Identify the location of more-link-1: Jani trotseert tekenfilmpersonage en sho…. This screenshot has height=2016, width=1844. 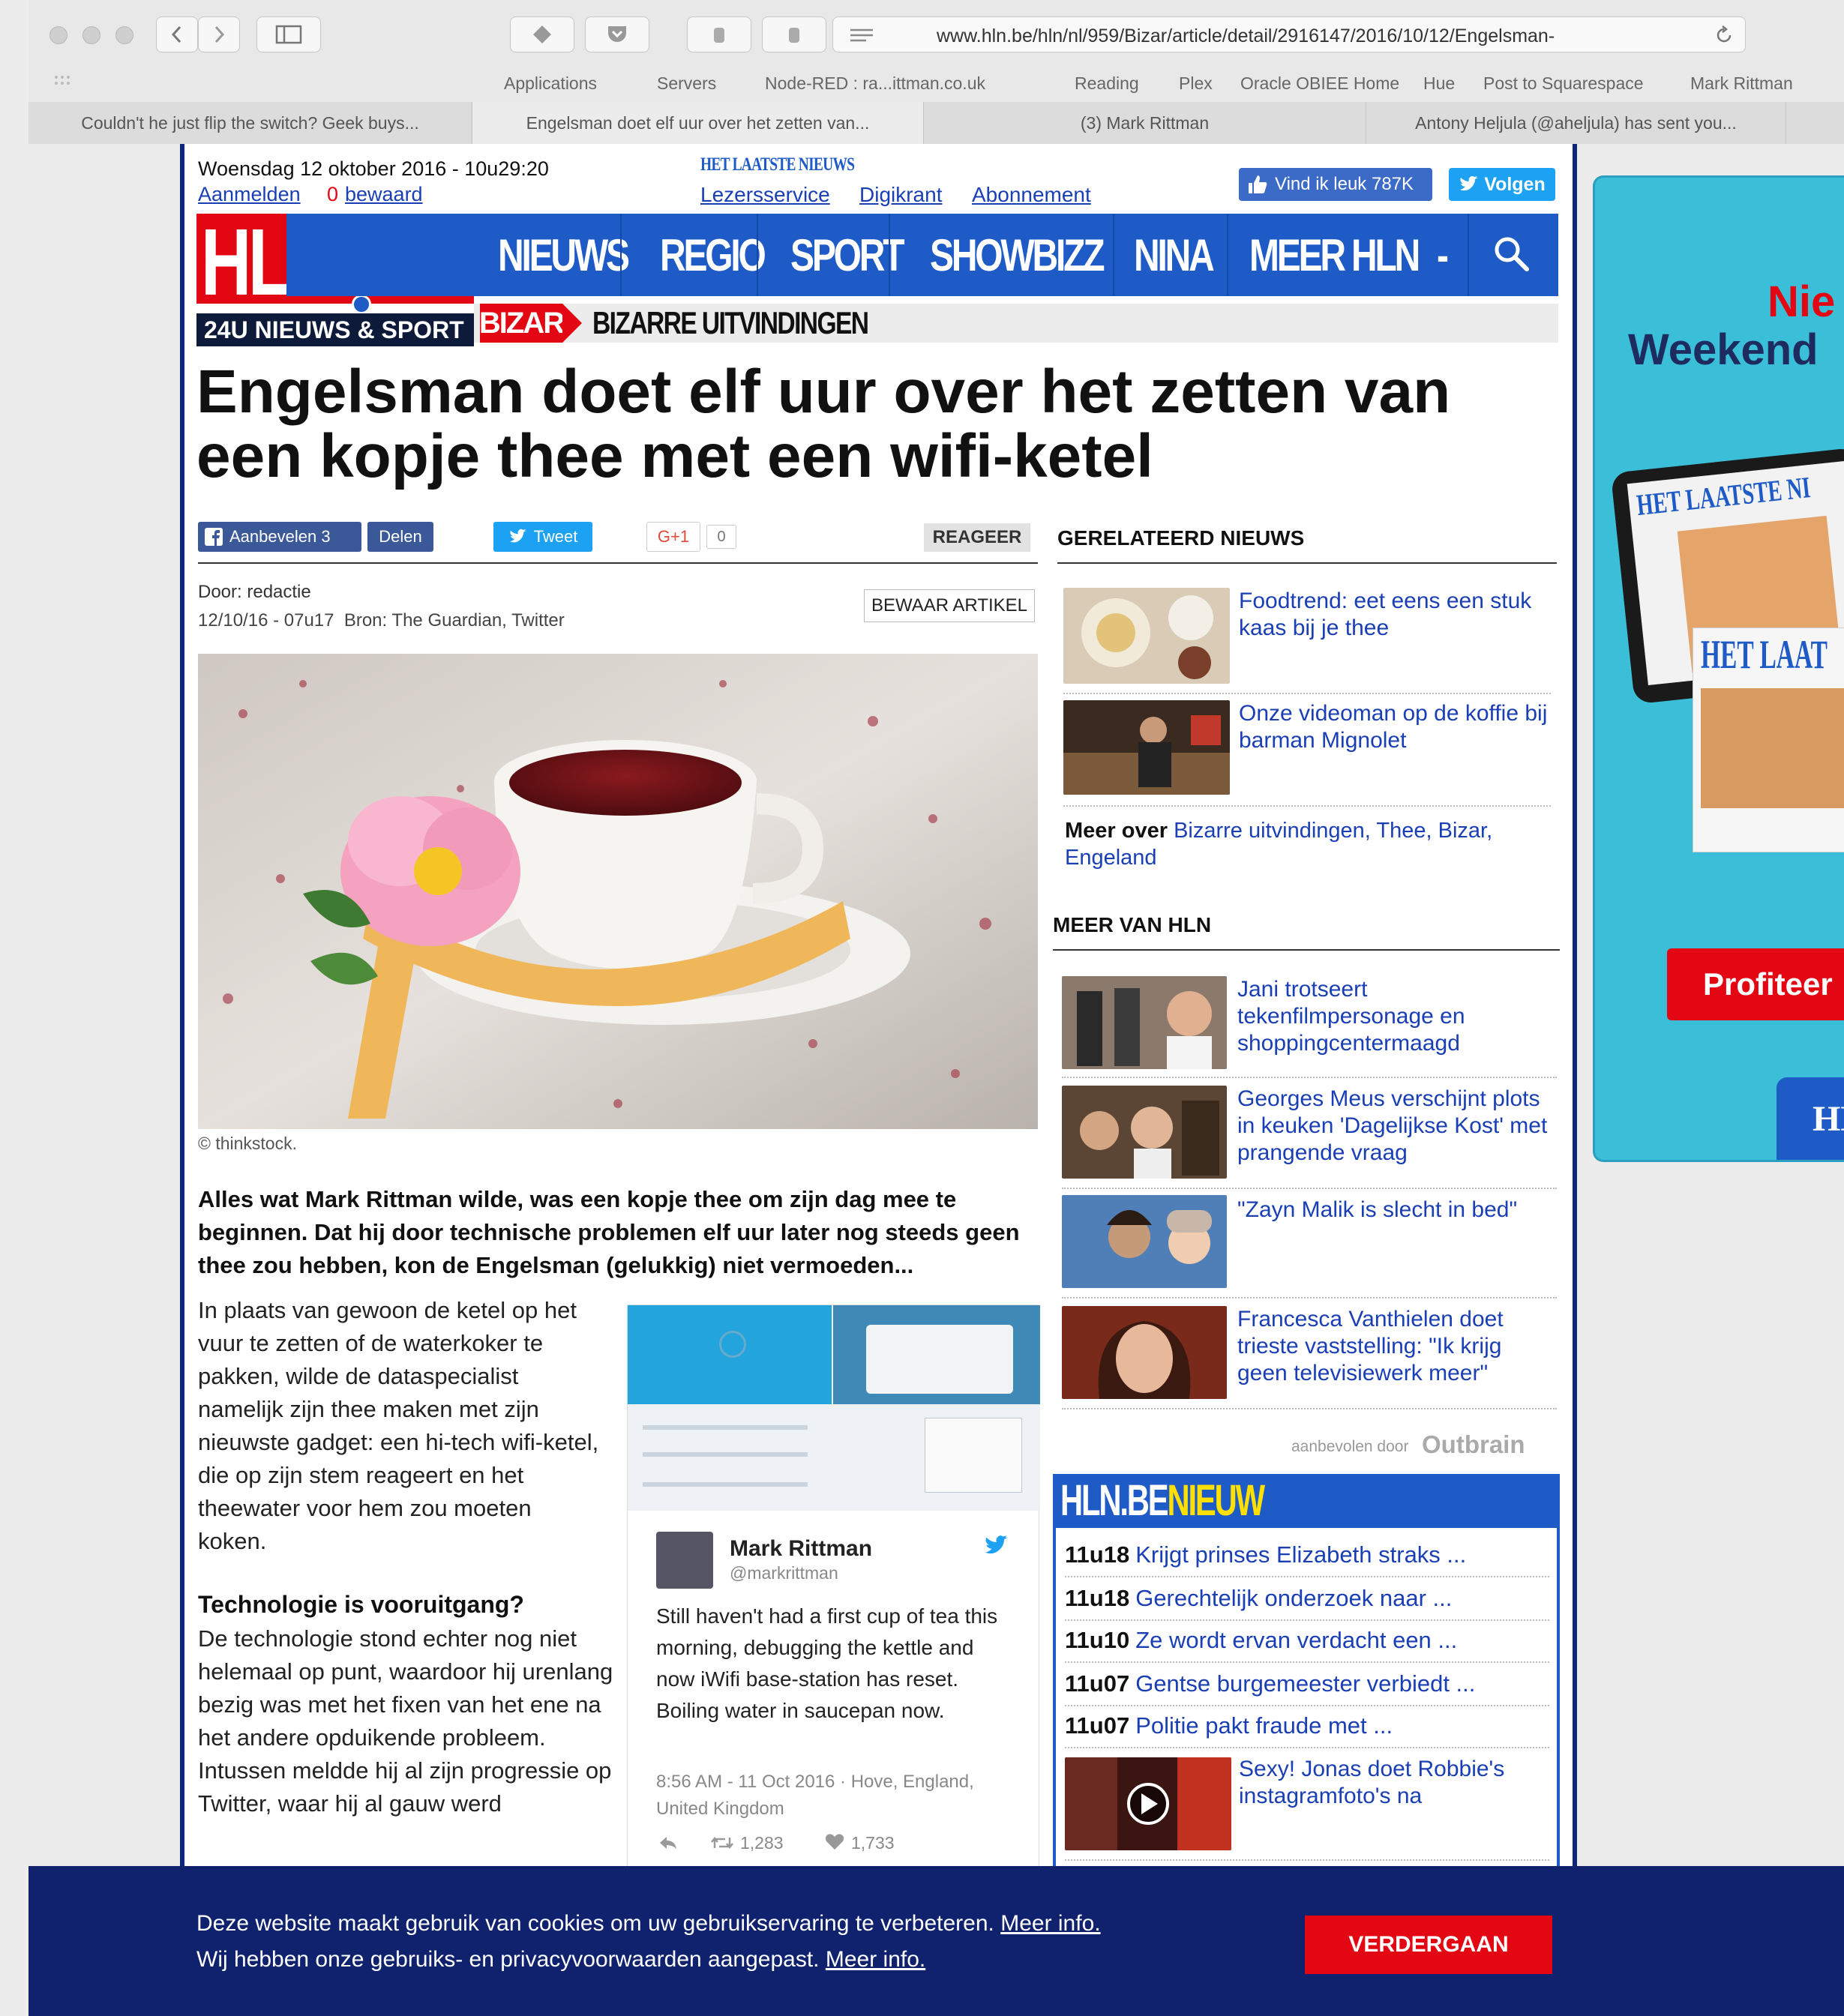
(1395, 1017).